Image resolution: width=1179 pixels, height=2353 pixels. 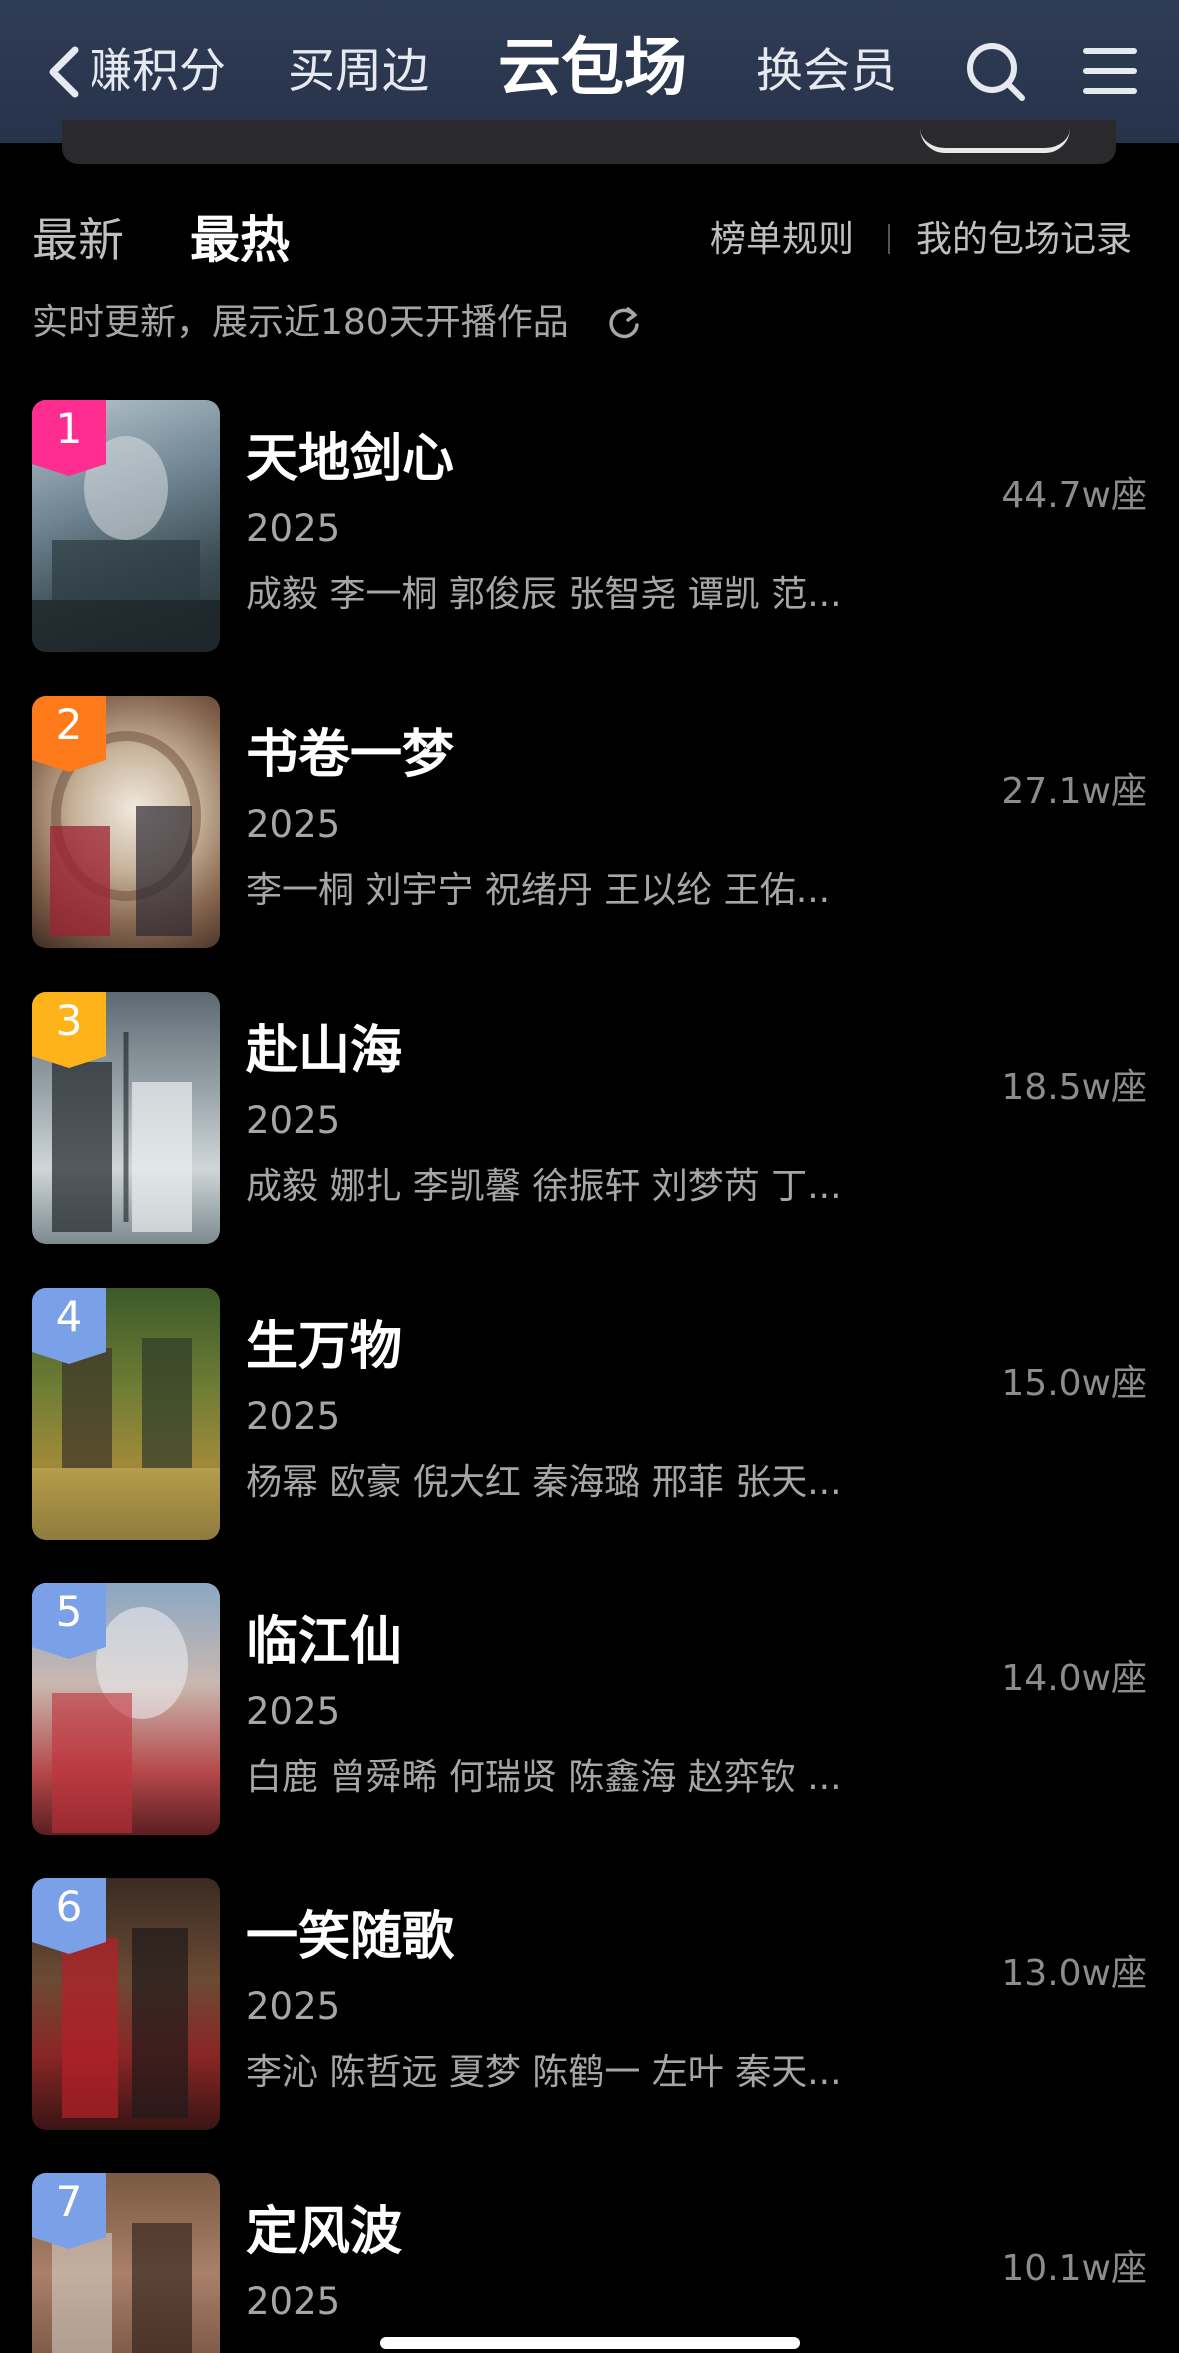 I want to click on rank-number: 4, so click(x=69, y=1316).